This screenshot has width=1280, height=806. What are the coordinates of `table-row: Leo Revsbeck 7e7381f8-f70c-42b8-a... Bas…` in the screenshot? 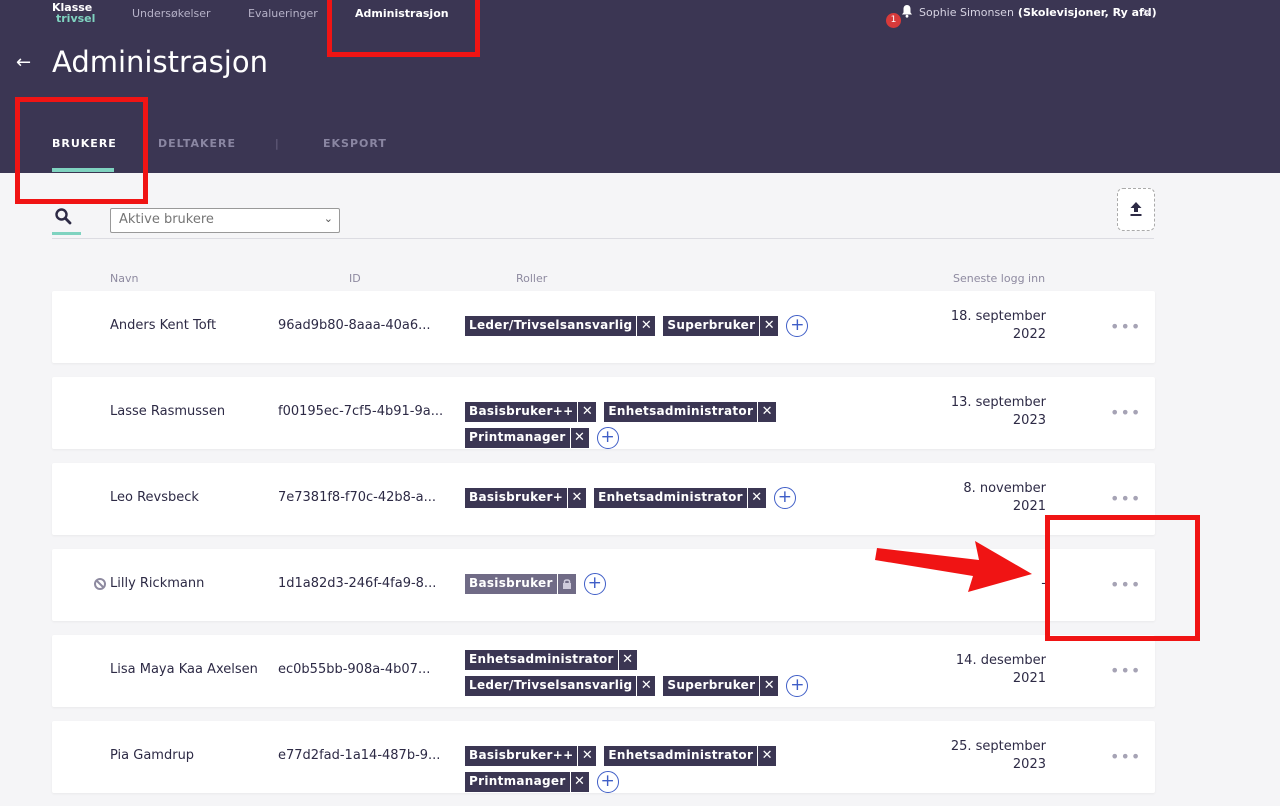 It's located at (603, 499).